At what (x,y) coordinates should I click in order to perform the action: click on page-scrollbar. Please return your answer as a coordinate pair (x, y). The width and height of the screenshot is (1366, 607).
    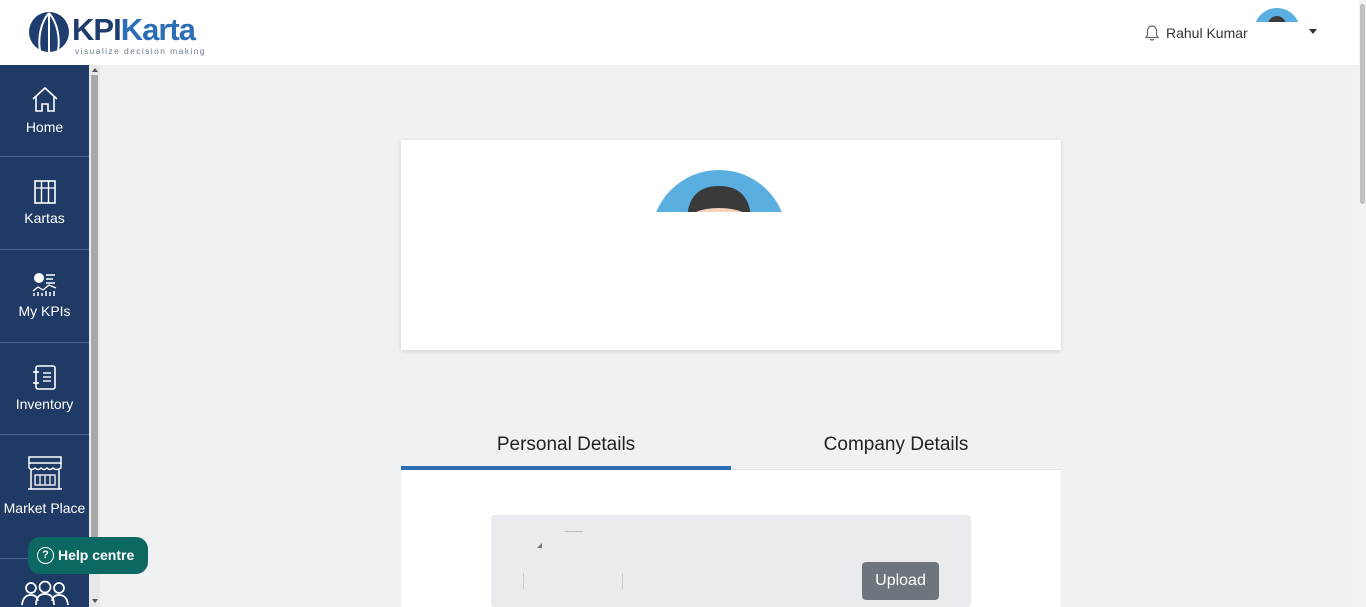
    Looking at the image, I should click on (1362, 303).